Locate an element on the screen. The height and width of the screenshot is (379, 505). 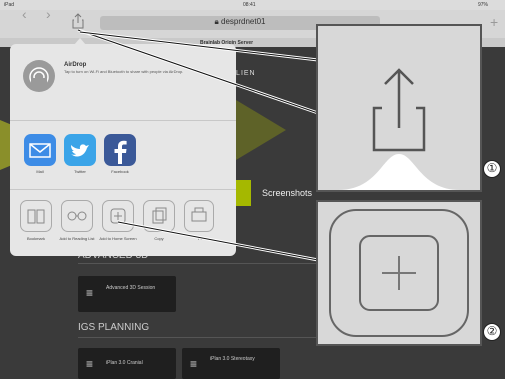
add-square-icon is located at coordinates (399, 275).